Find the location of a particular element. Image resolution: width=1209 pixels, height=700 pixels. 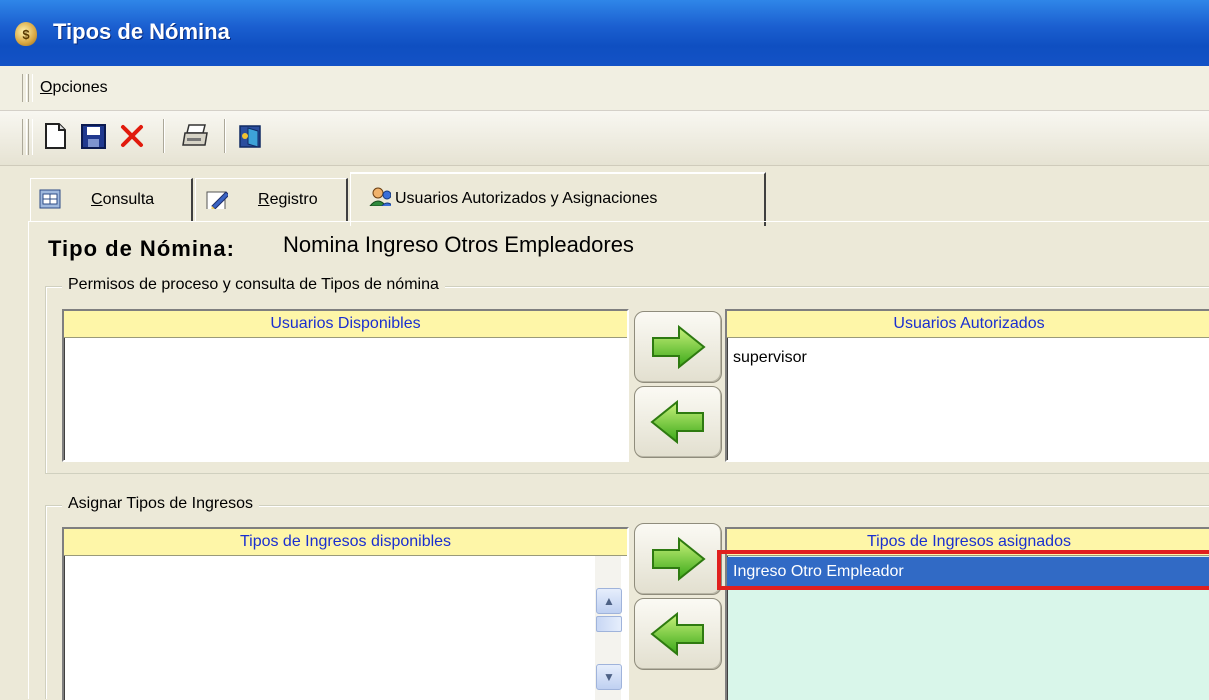

delete-x-icon is located at coordinates (132, 136).